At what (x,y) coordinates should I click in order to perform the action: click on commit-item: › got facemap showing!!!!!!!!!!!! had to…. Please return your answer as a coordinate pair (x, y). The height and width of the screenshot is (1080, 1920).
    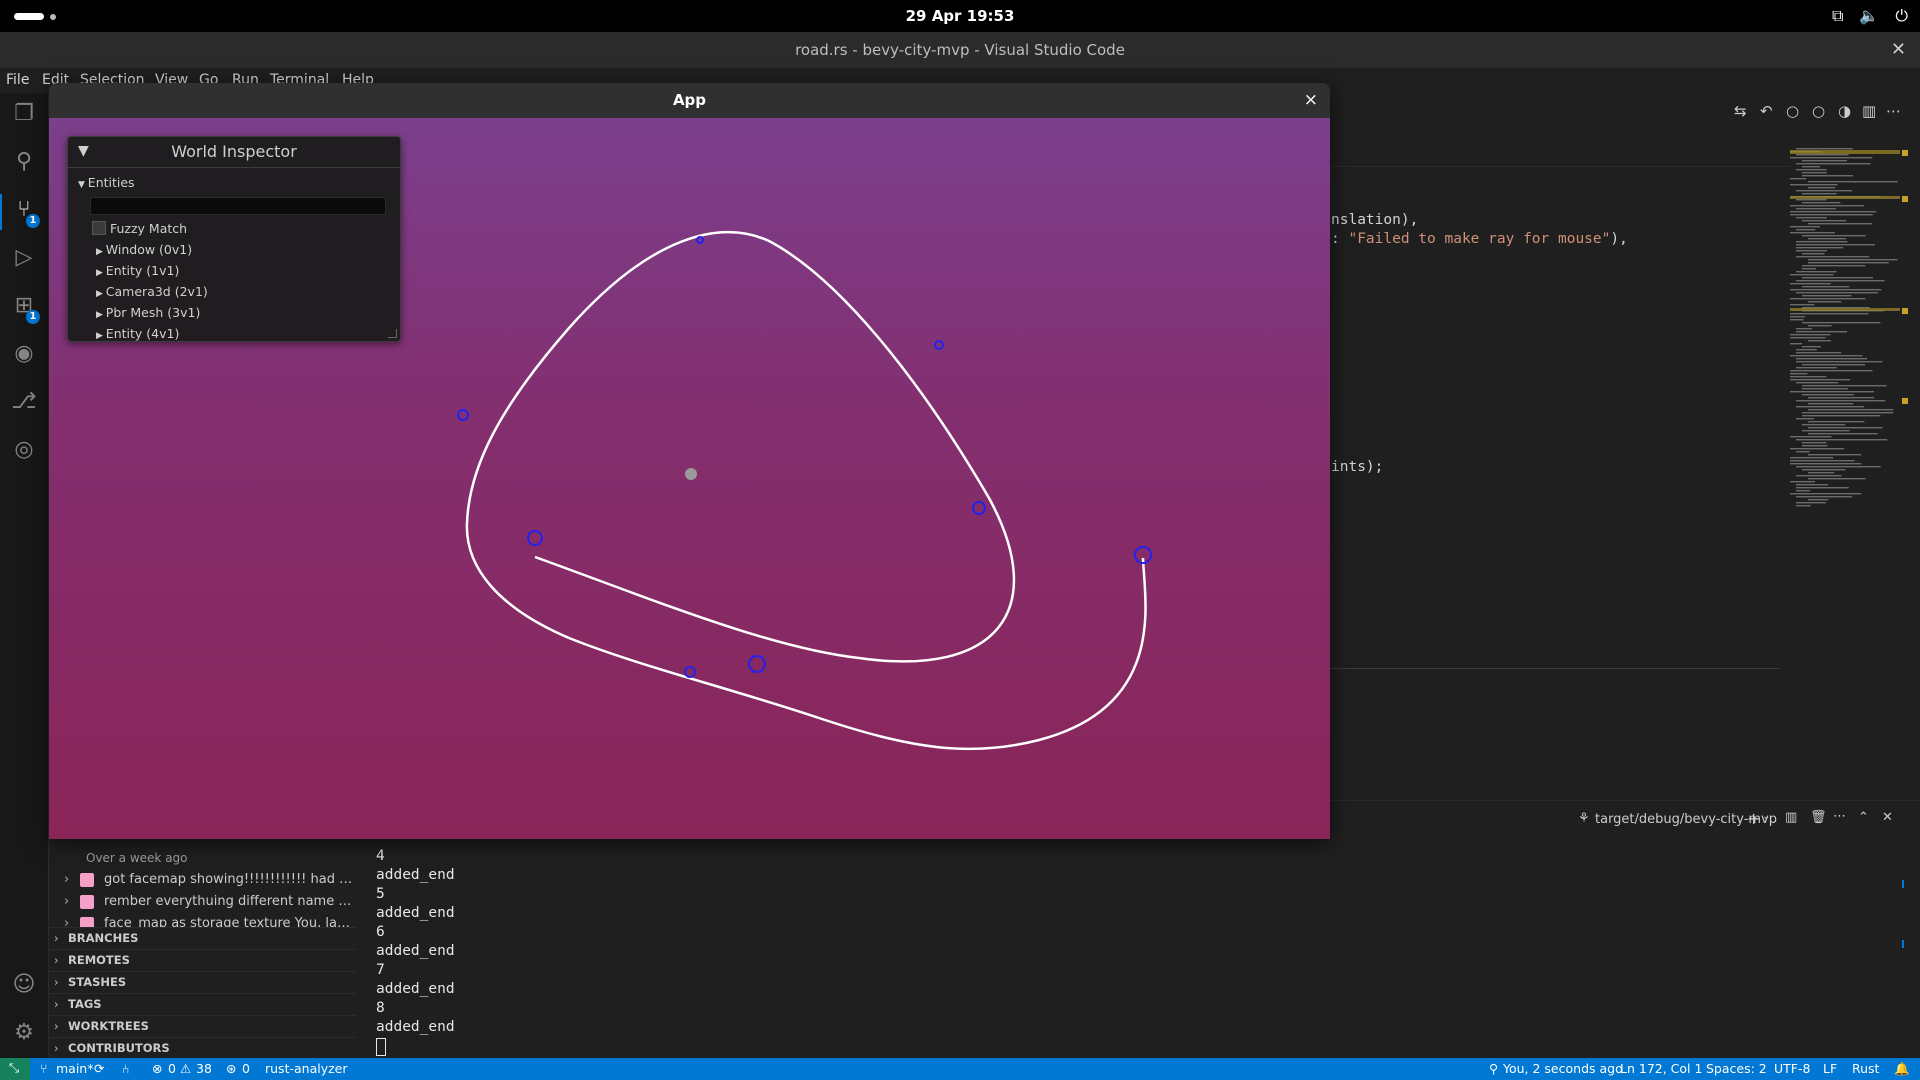
    Looking at the image, I should click on (209, 880).